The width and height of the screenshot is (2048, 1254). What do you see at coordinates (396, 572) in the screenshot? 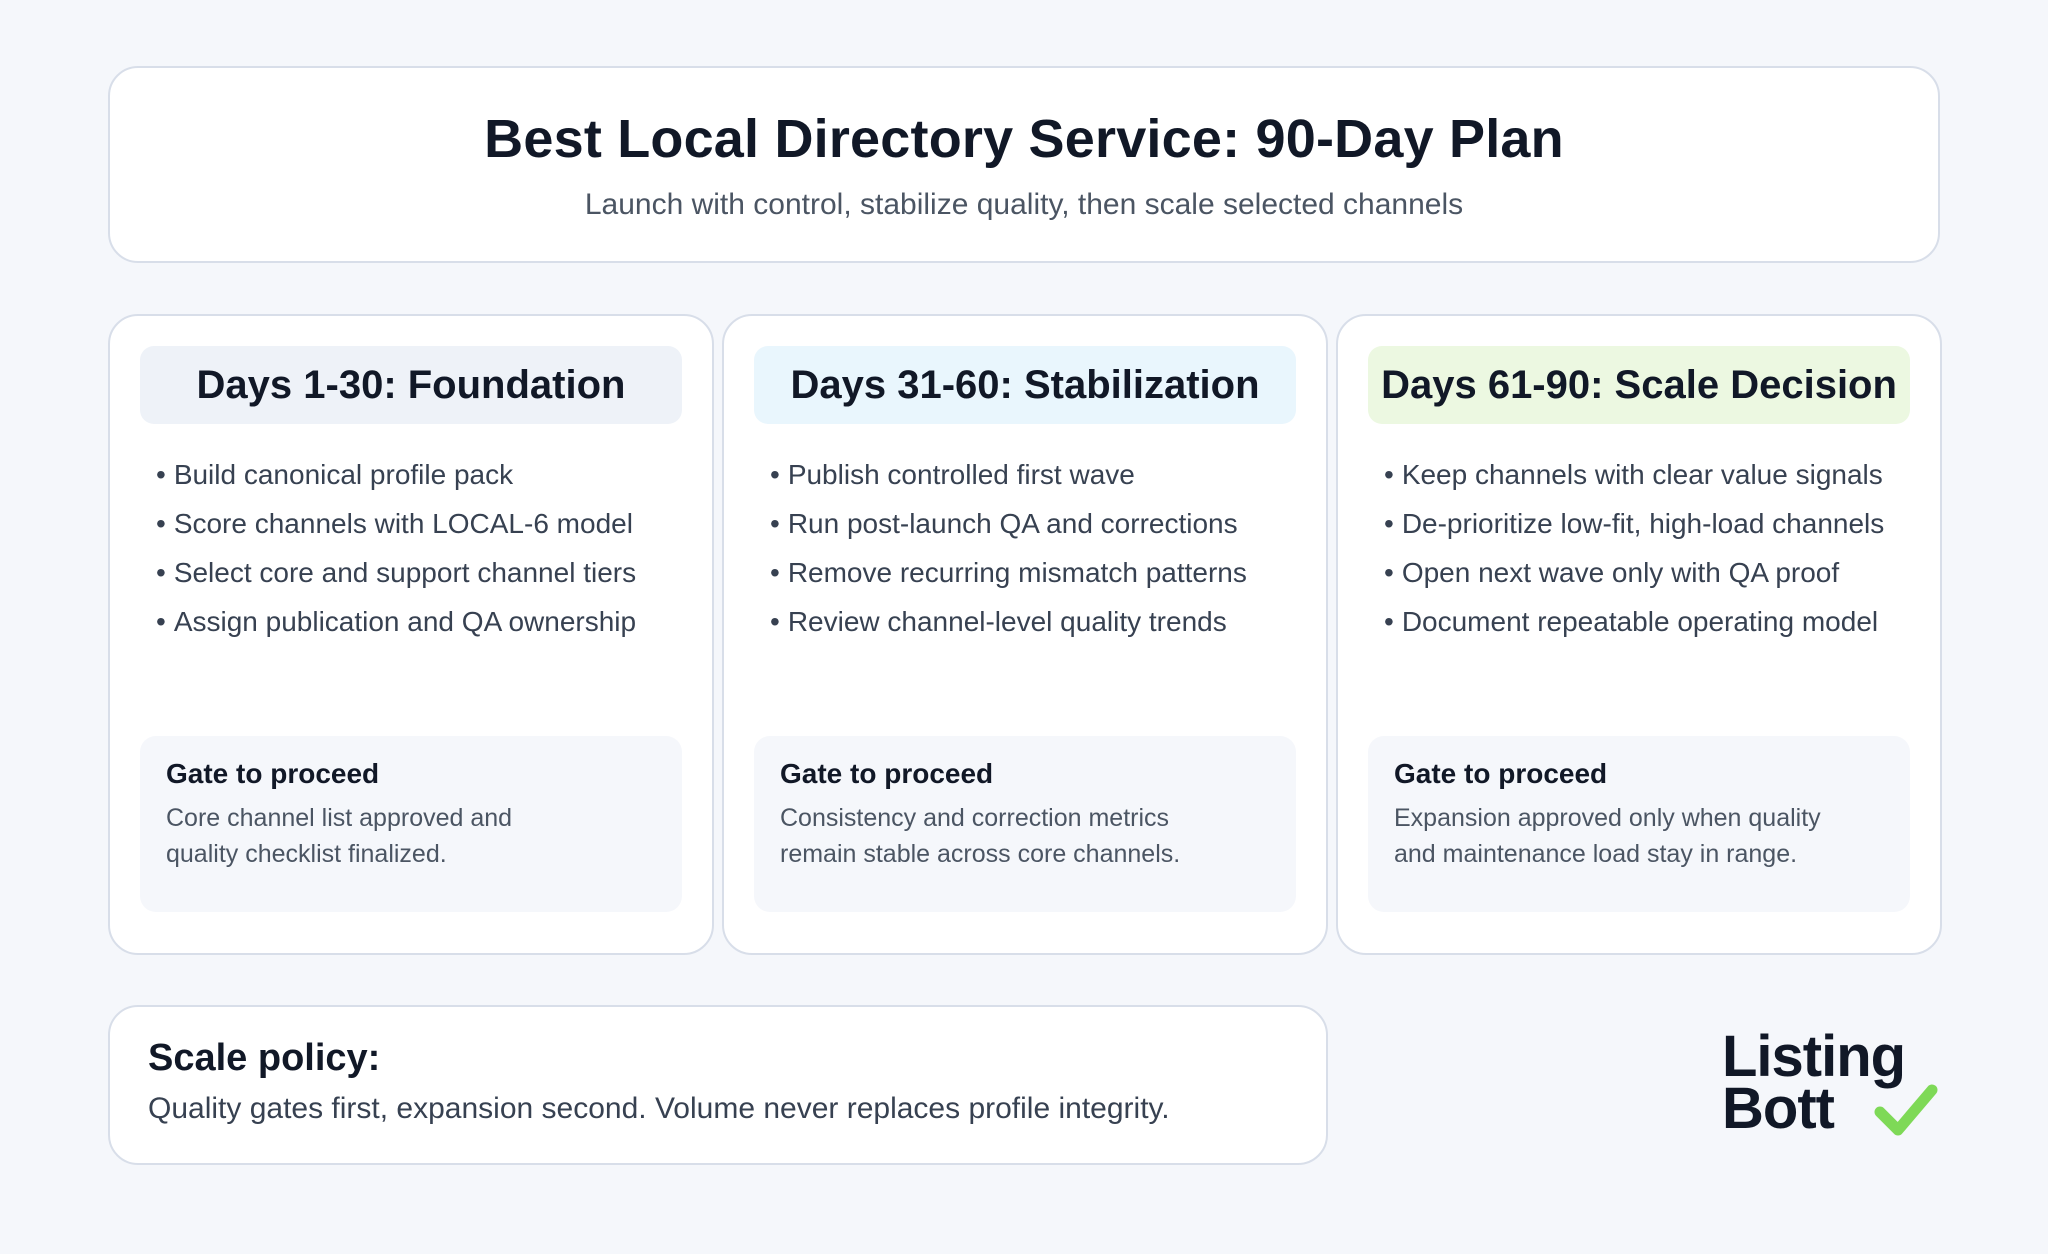
I see `phase-bullet: Select core and support channel tiers` at bounding box center [396, 572].